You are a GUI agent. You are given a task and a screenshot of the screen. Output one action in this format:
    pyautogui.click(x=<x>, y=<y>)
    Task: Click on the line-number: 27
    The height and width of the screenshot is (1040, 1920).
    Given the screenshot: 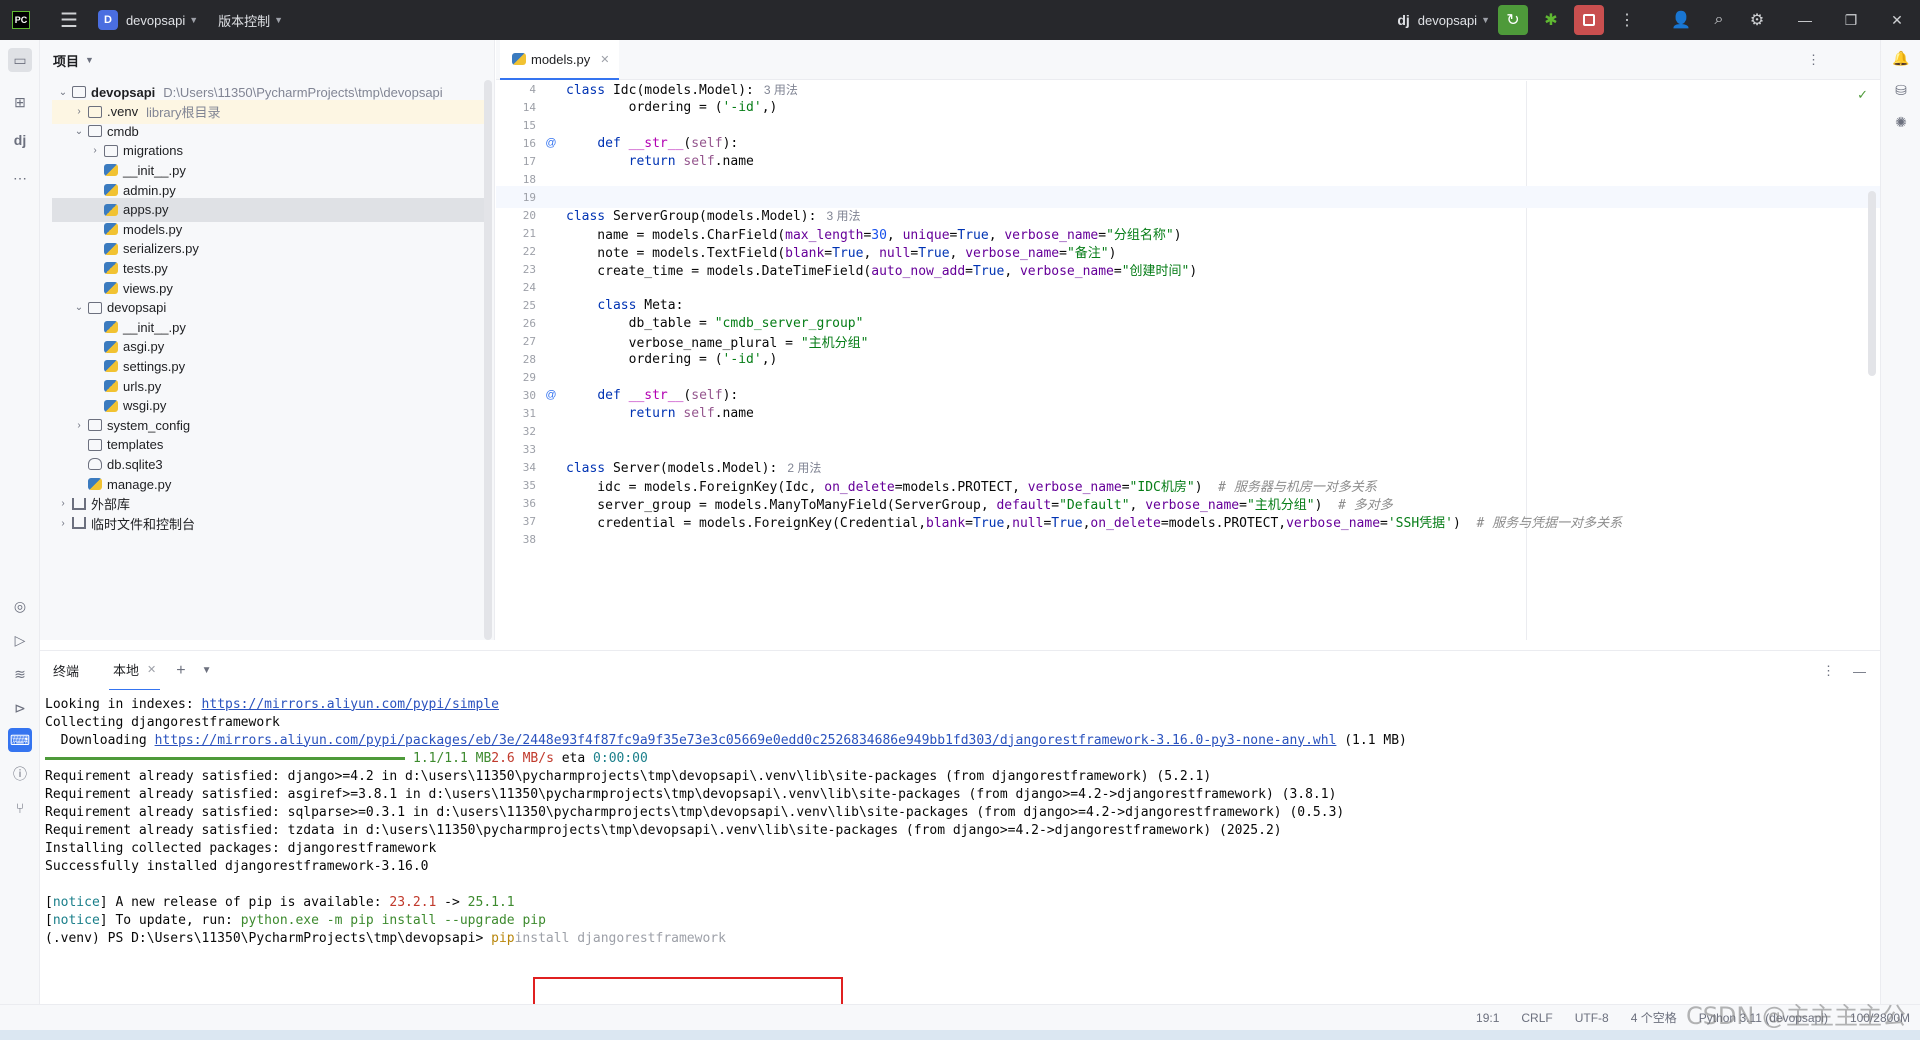 What is the action you would take?
    pyautogui.click(x=516, y=341)
    